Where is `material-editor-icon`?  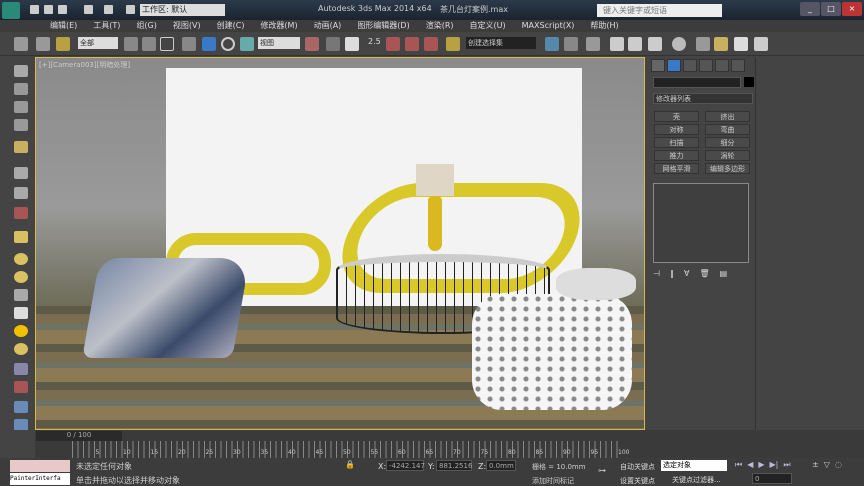
material-editor-icon is located at coordinates (679, 44).